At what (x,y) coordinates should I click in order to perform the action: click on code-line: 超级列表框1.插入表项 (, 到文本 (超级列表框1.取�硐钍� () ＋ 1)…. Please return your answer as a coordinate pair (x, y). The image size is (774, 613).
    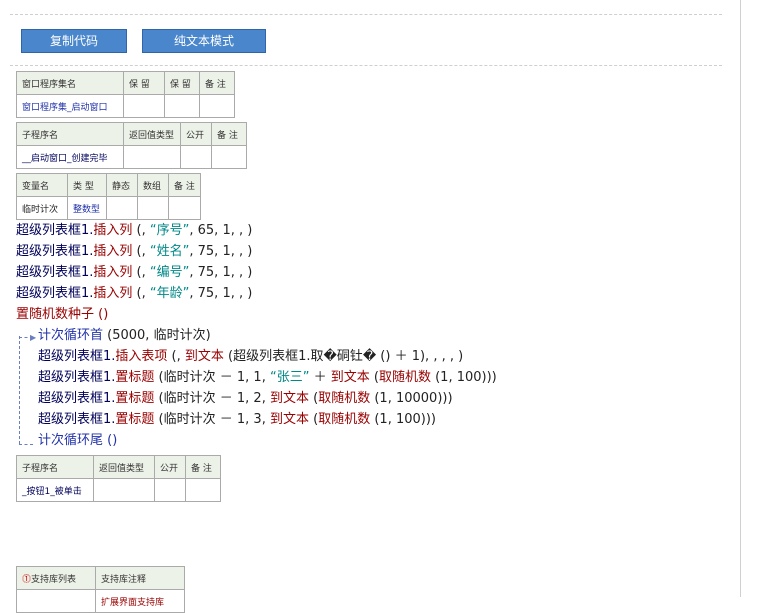
    Looking at the image, I should click on (250, 357).